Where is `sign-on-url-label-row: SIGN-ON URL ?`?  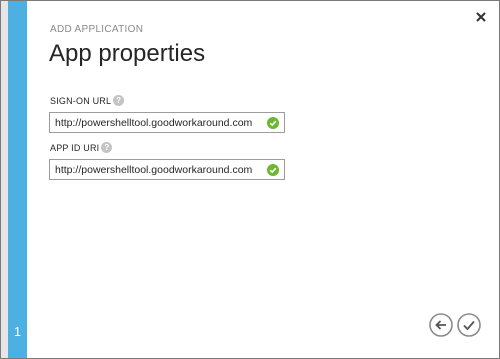
sign-on-url-label-row: SIGN-ON URL ? is located at coordinates (87, 100).